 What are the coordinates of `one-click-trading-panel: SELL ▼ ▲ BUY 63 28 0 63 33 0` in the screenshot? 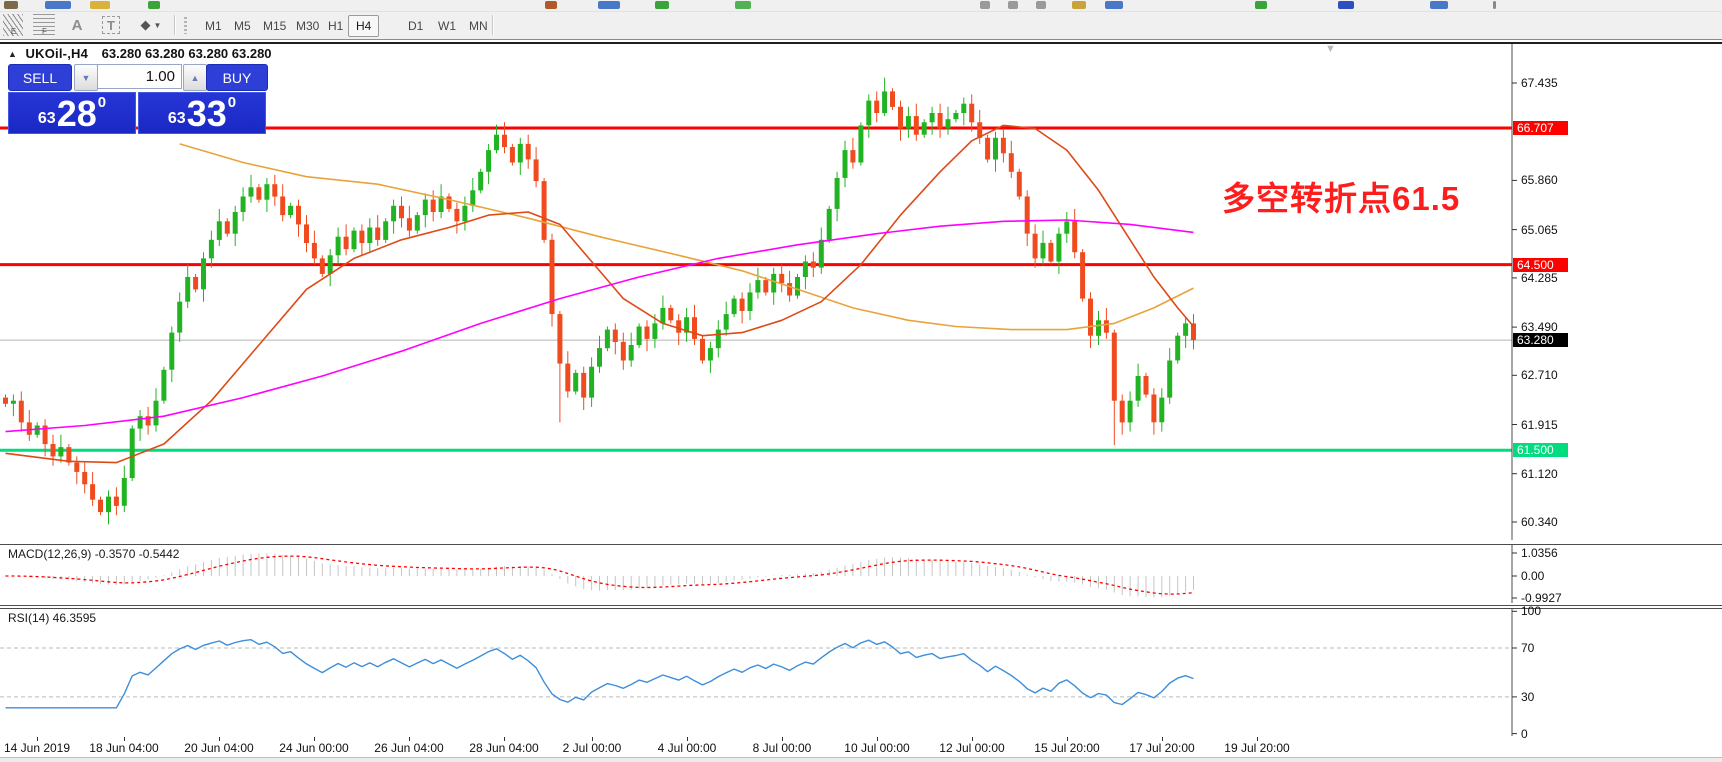 It's located at (138, 99).